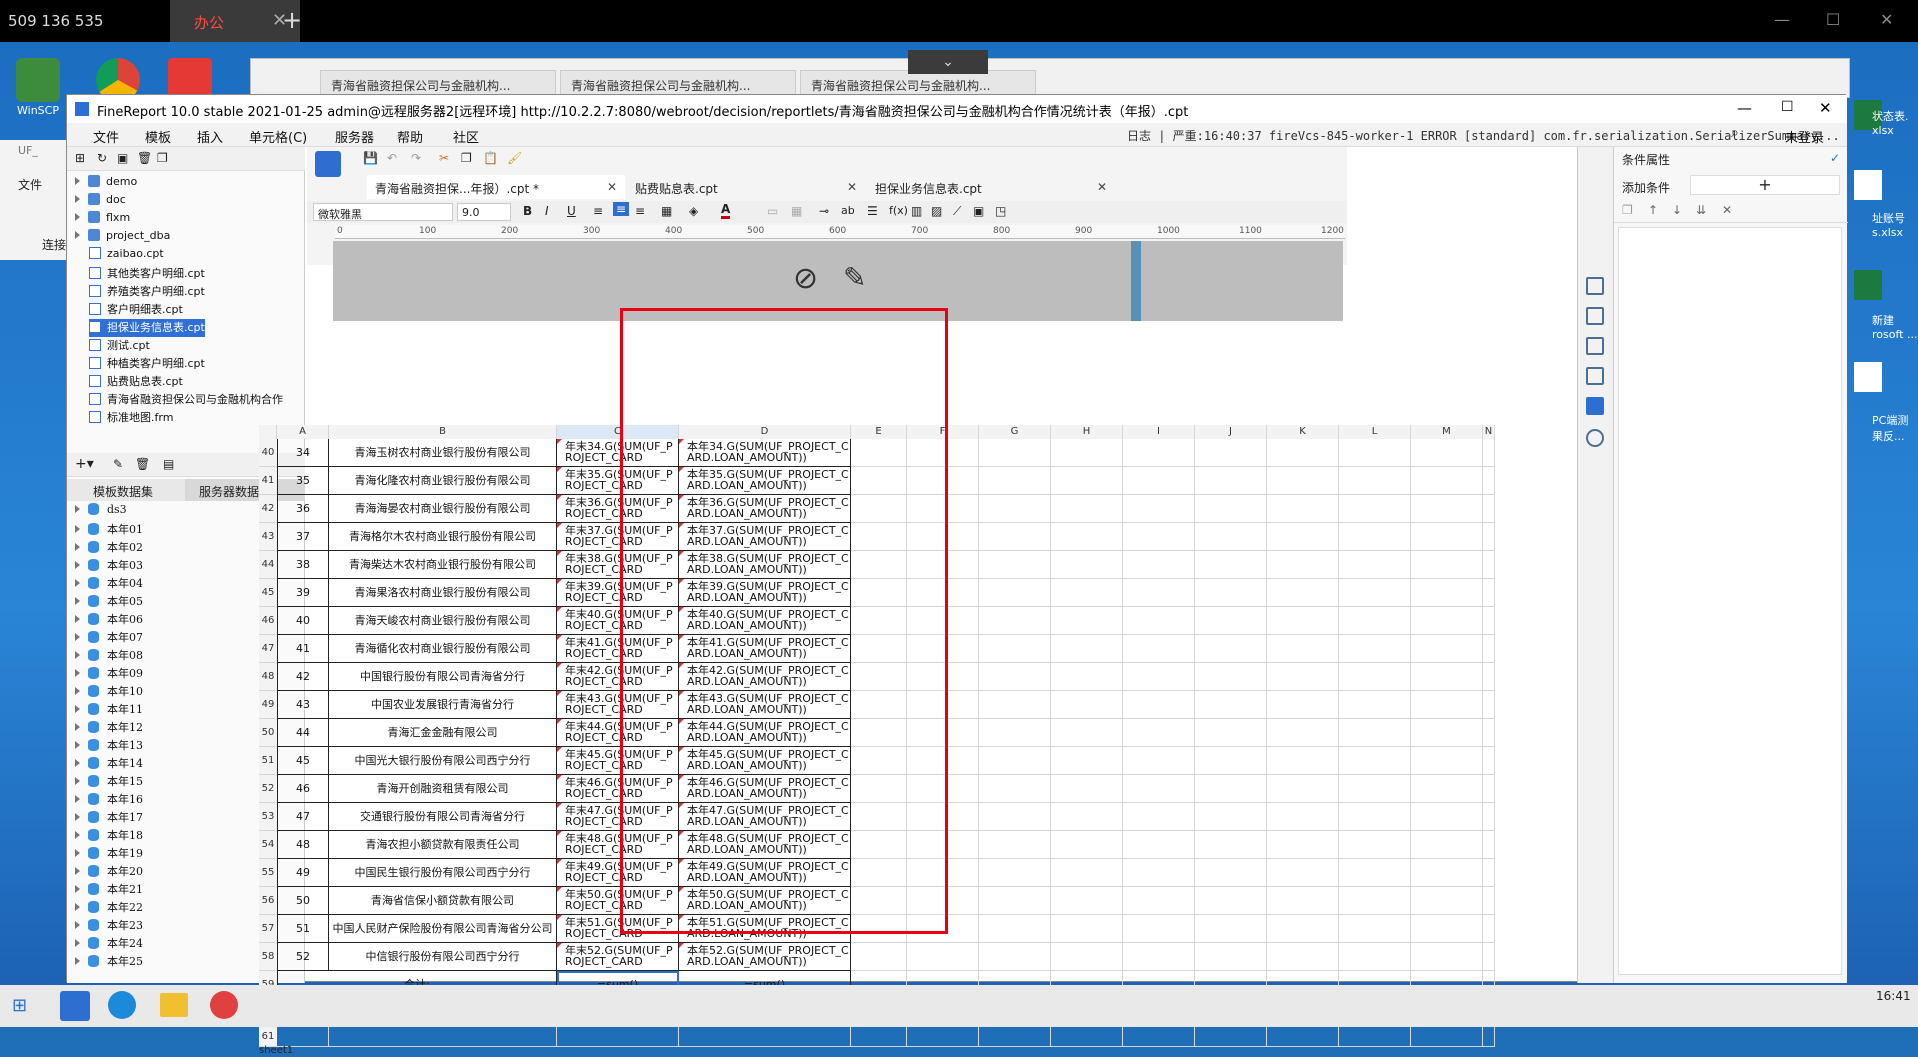  I want to click on cell-institution: 青海汇金金融有限公司, so click(443, 733).